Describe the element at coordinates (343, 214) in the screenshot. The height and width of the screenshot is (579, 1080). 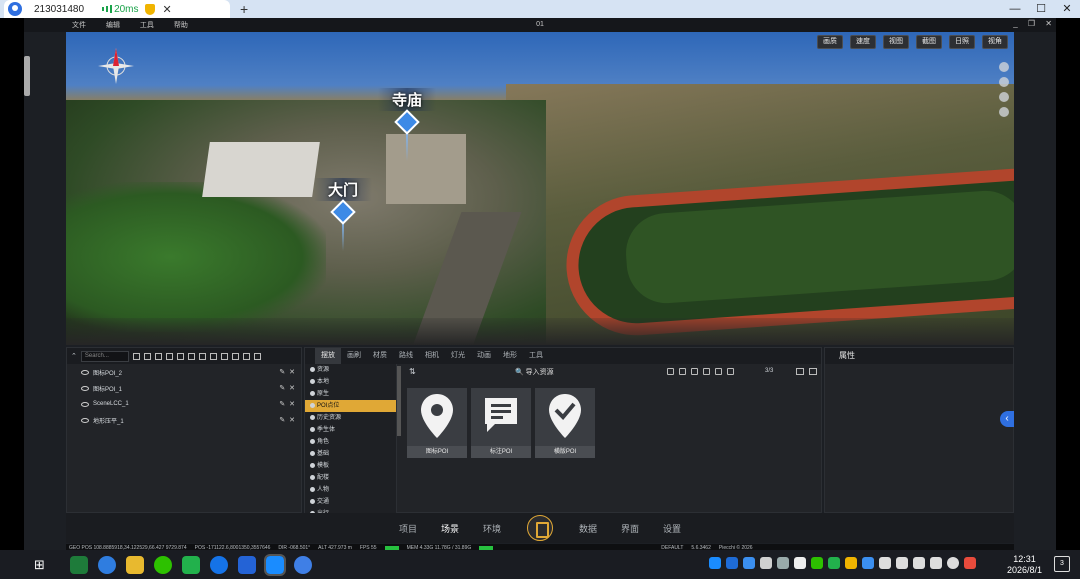
I see `poi-marker-gate: 大门` at that location.